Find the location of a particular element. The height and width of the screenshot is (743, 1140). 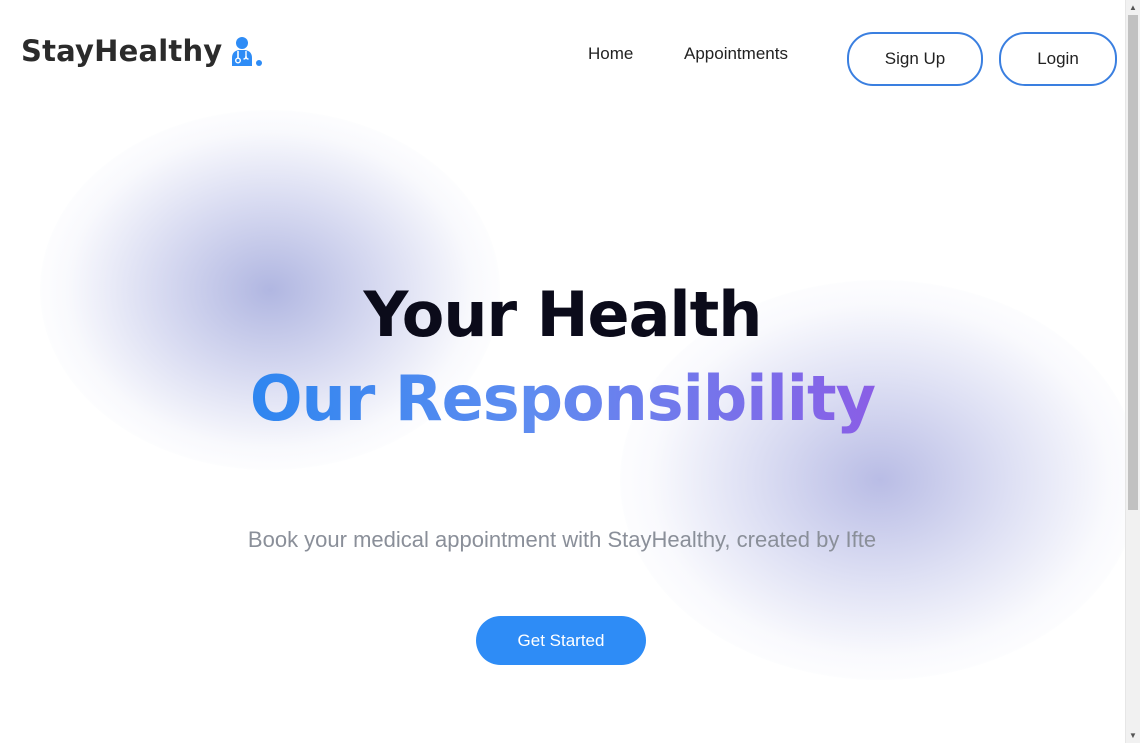

vertical-scrollbar: ▲ ▼ is located at coordinates (1132, 371).